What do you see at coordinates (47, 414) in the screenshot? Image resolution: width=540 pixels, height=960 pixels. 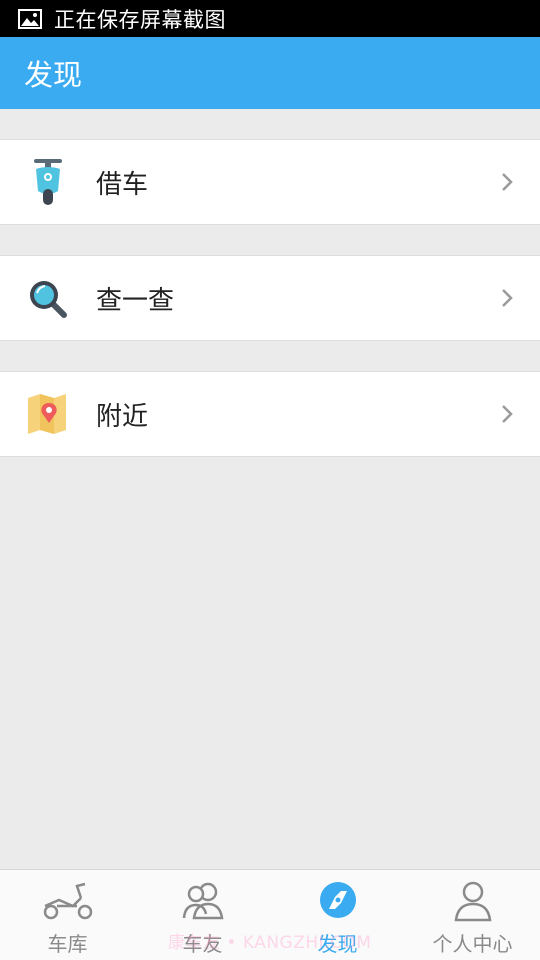 I see `map-pin-icon` at bounding box center [47, 414].